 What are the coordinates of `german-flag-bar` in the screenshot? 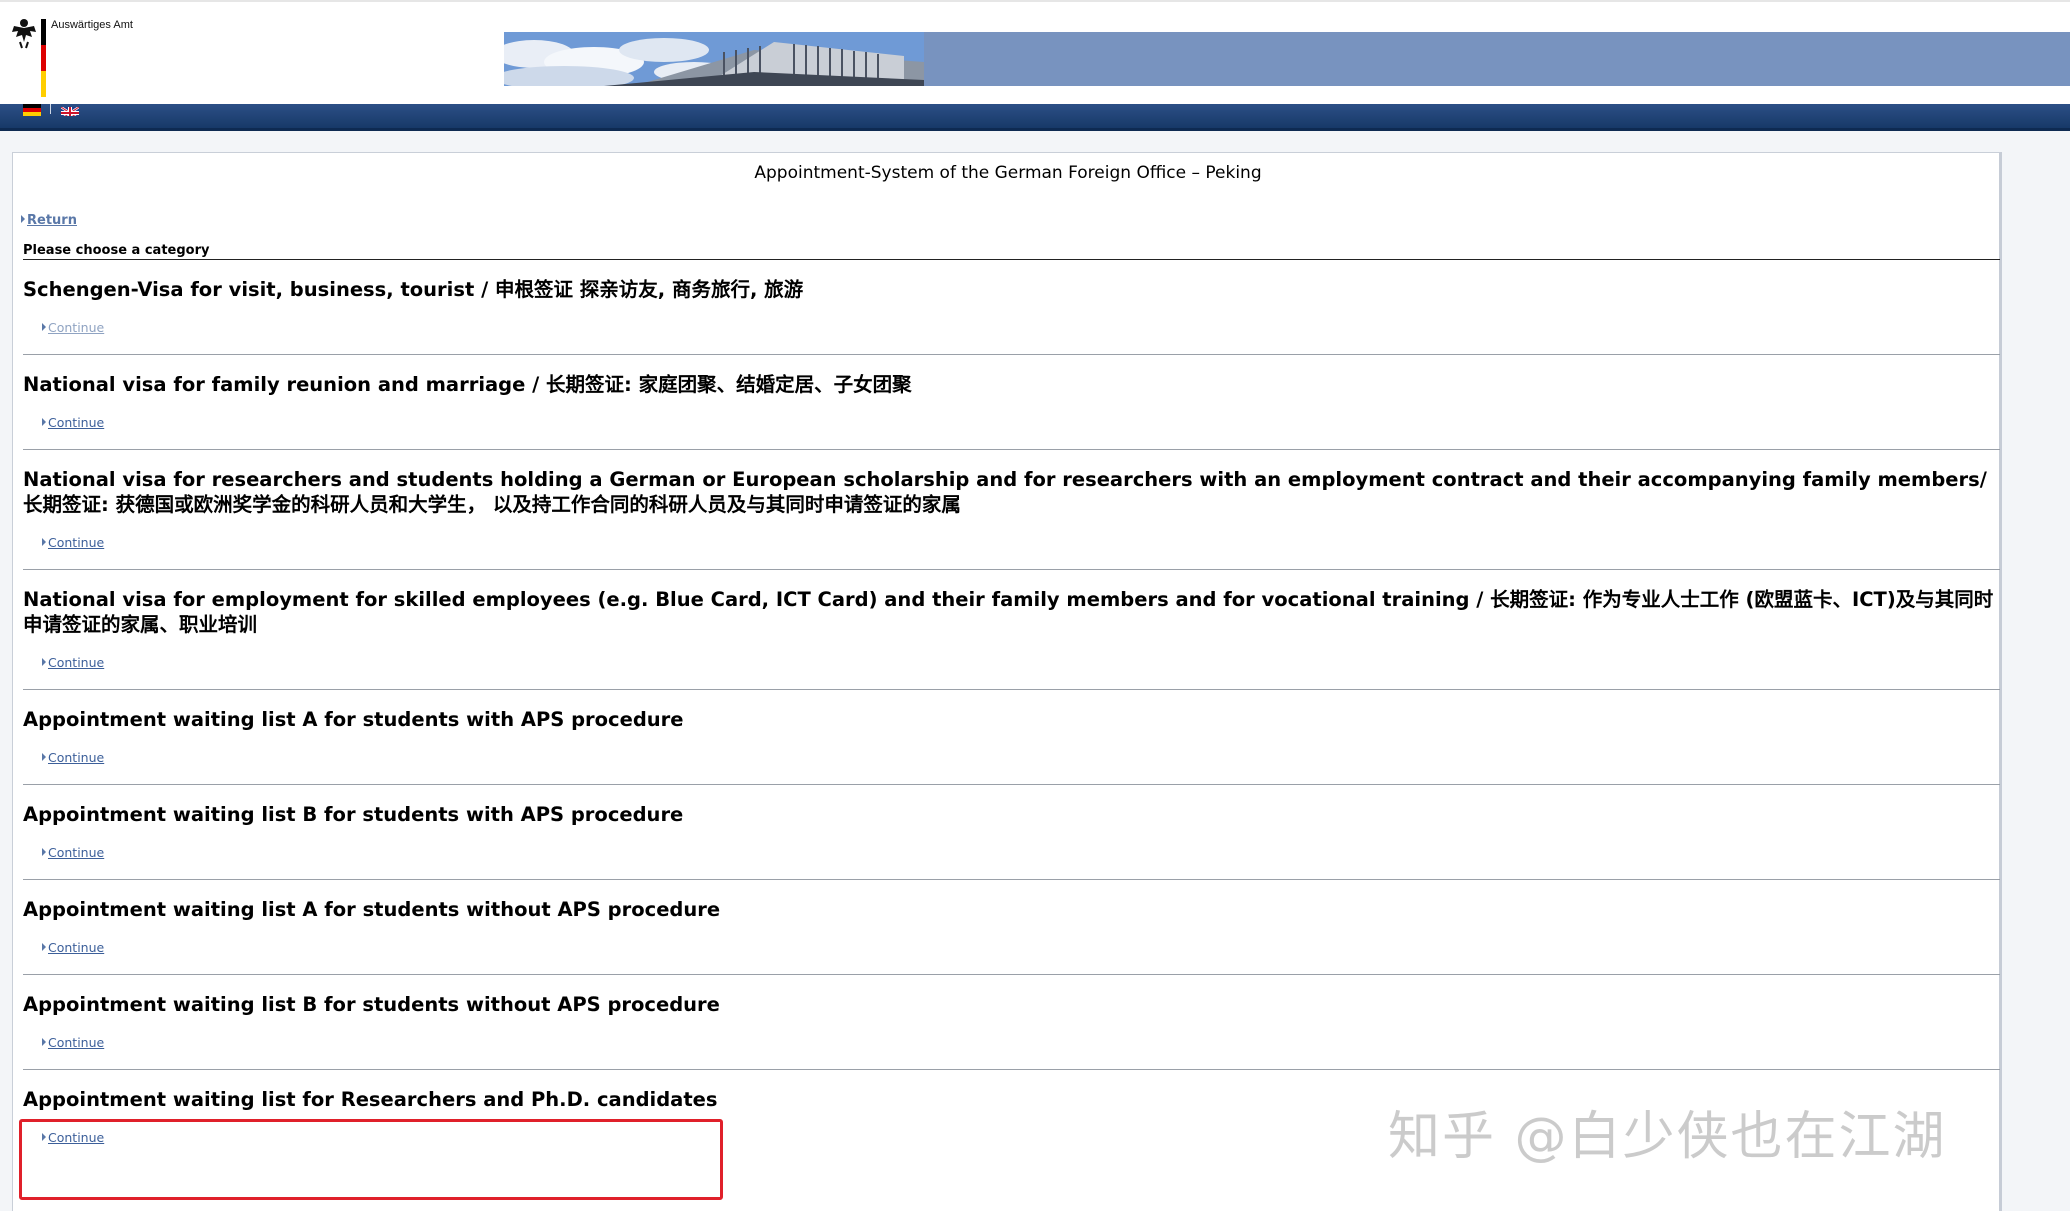 It's located at (43, 58).